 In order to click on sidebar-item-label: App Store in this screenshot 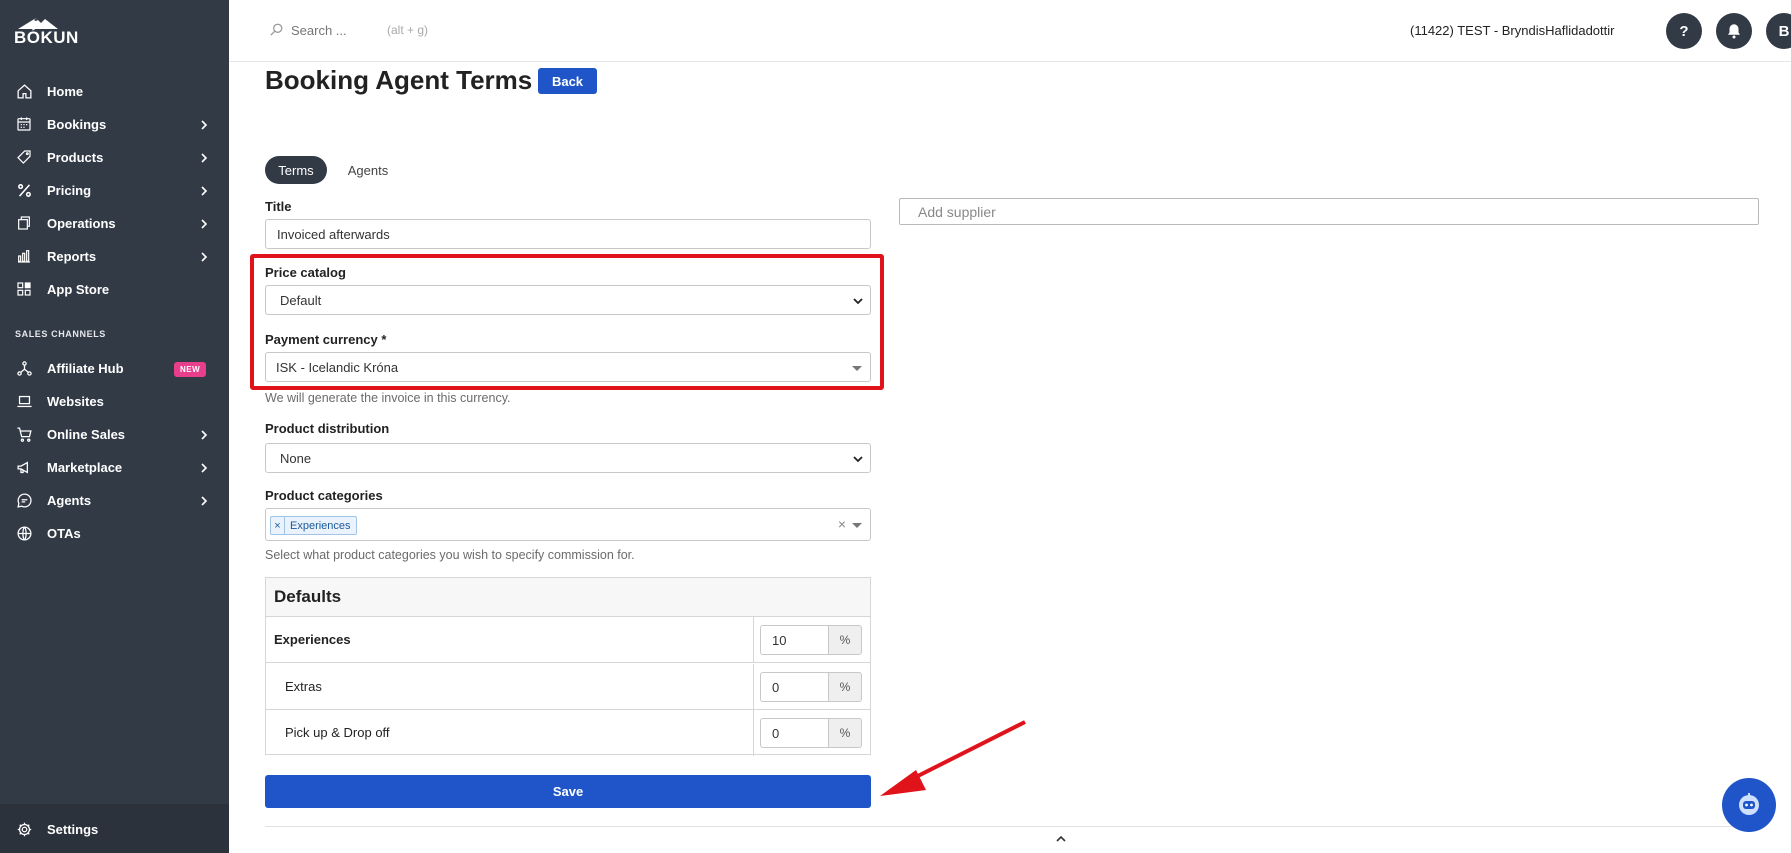, I will do `click(78, 289)`.